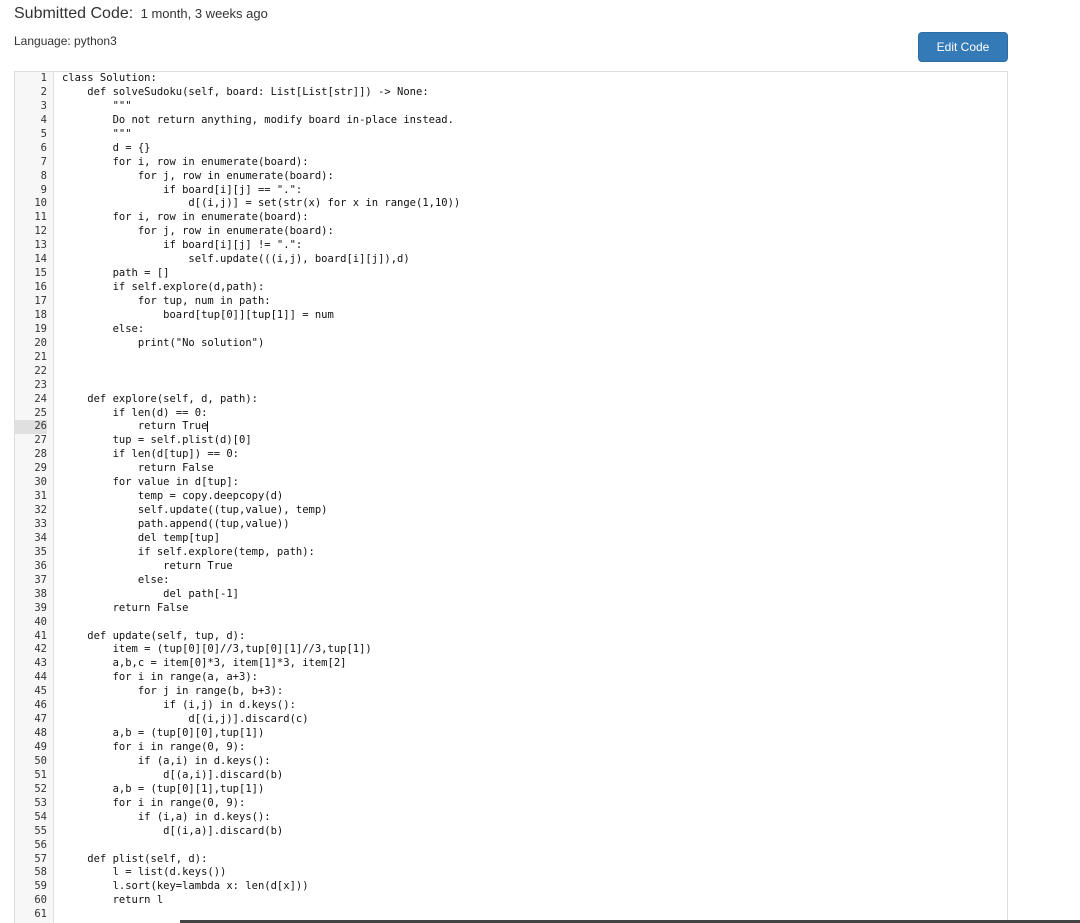 This screenshot has height=923, width=1080. Describe the element at coordinates (511, 427) in the screenshot. I see `code-line: 26 return True` at that location.